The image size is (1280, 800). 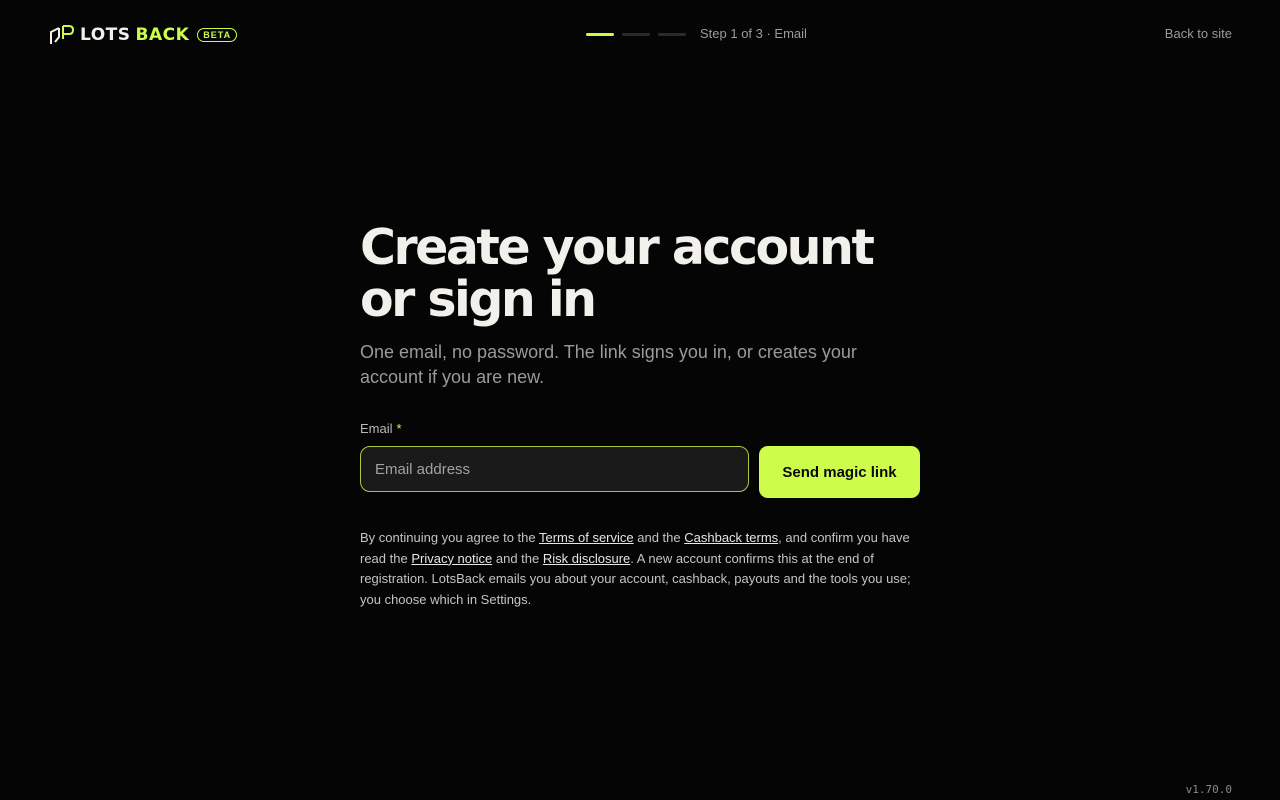 I want to click on legal-text-2: and the, so click(x=659, y=537).